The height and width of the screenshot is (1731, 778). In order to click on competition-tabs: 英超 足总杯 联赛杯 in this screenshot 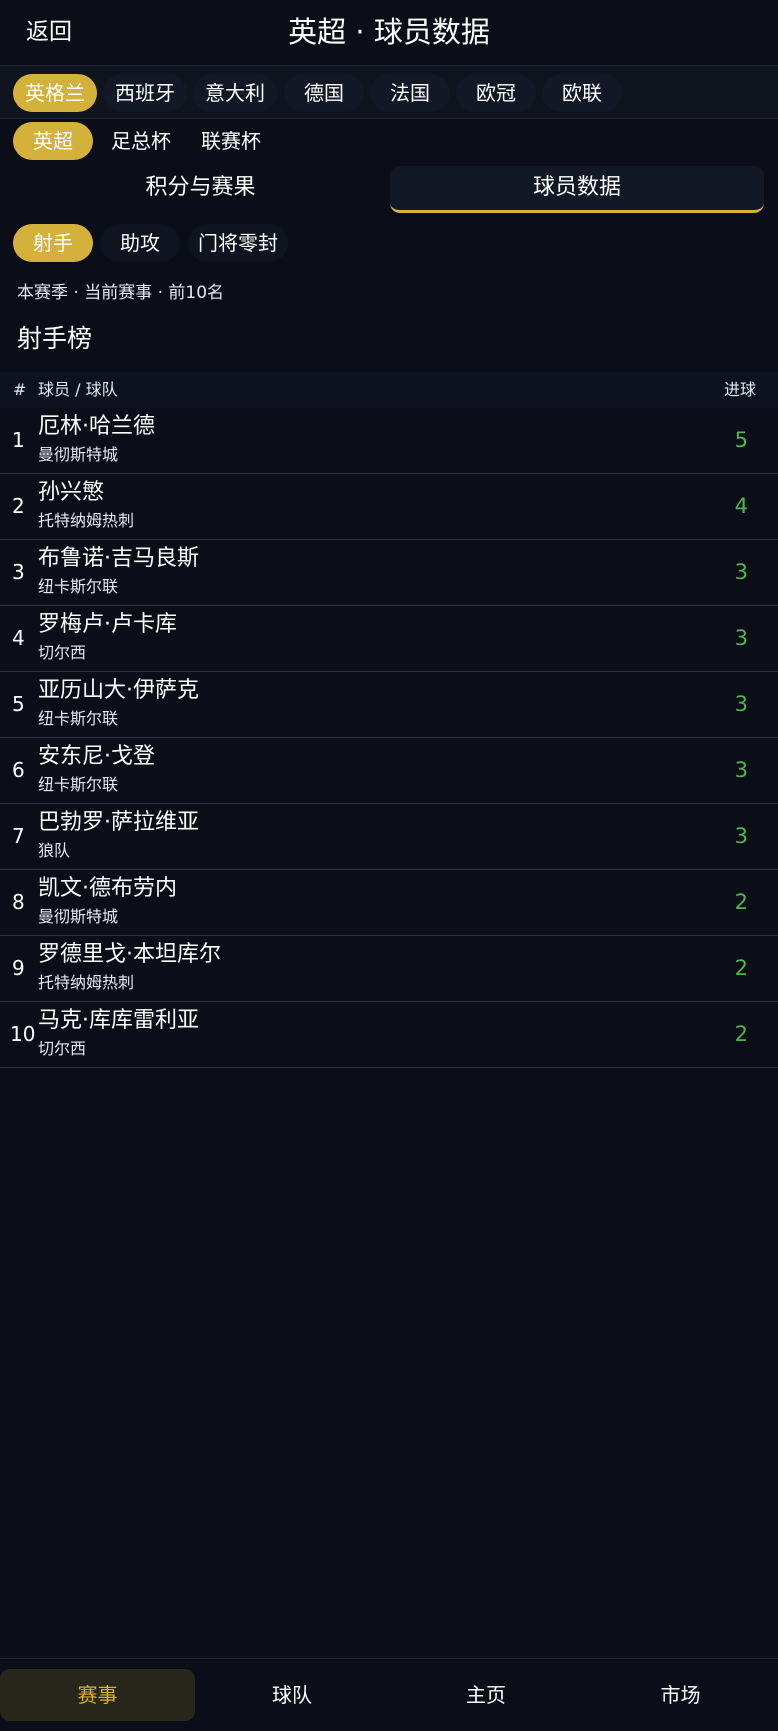, I will do `click(389, 142)`.